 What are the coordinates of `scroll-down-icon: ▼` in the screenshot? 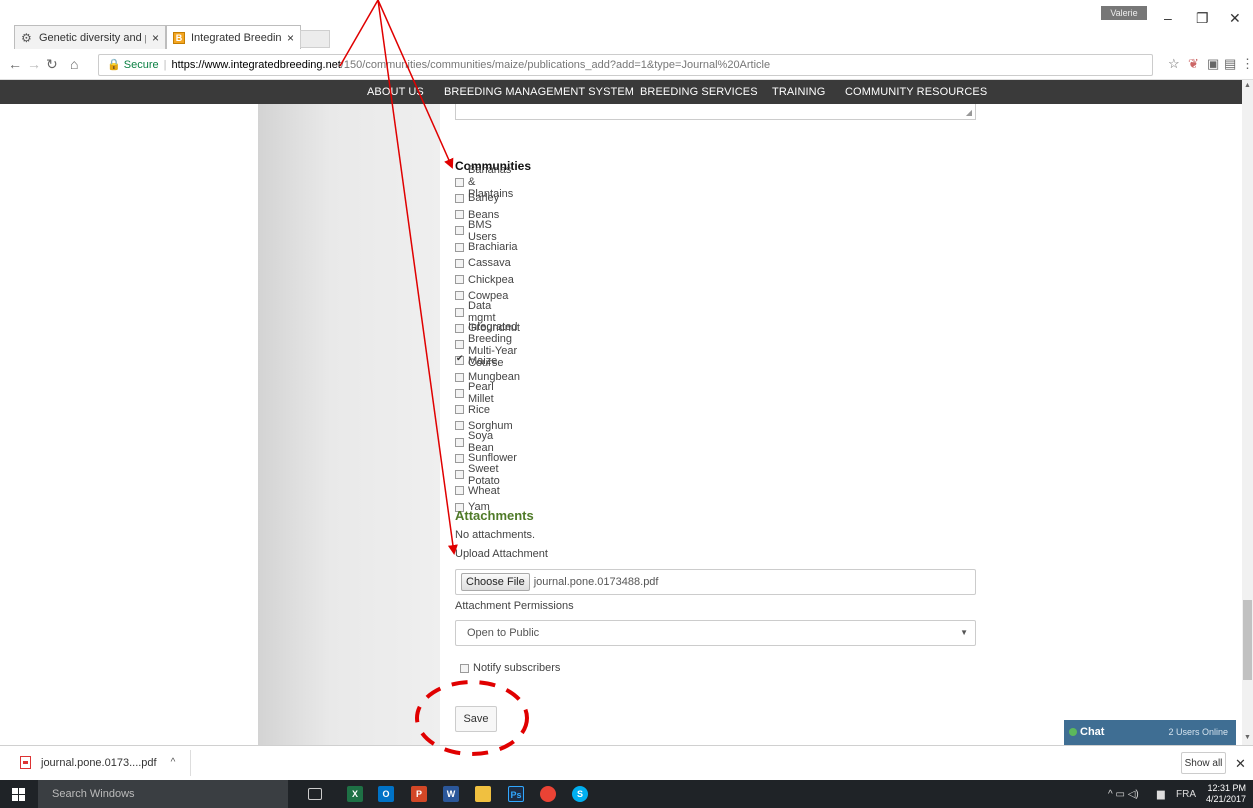 It's located at (1247, 737).